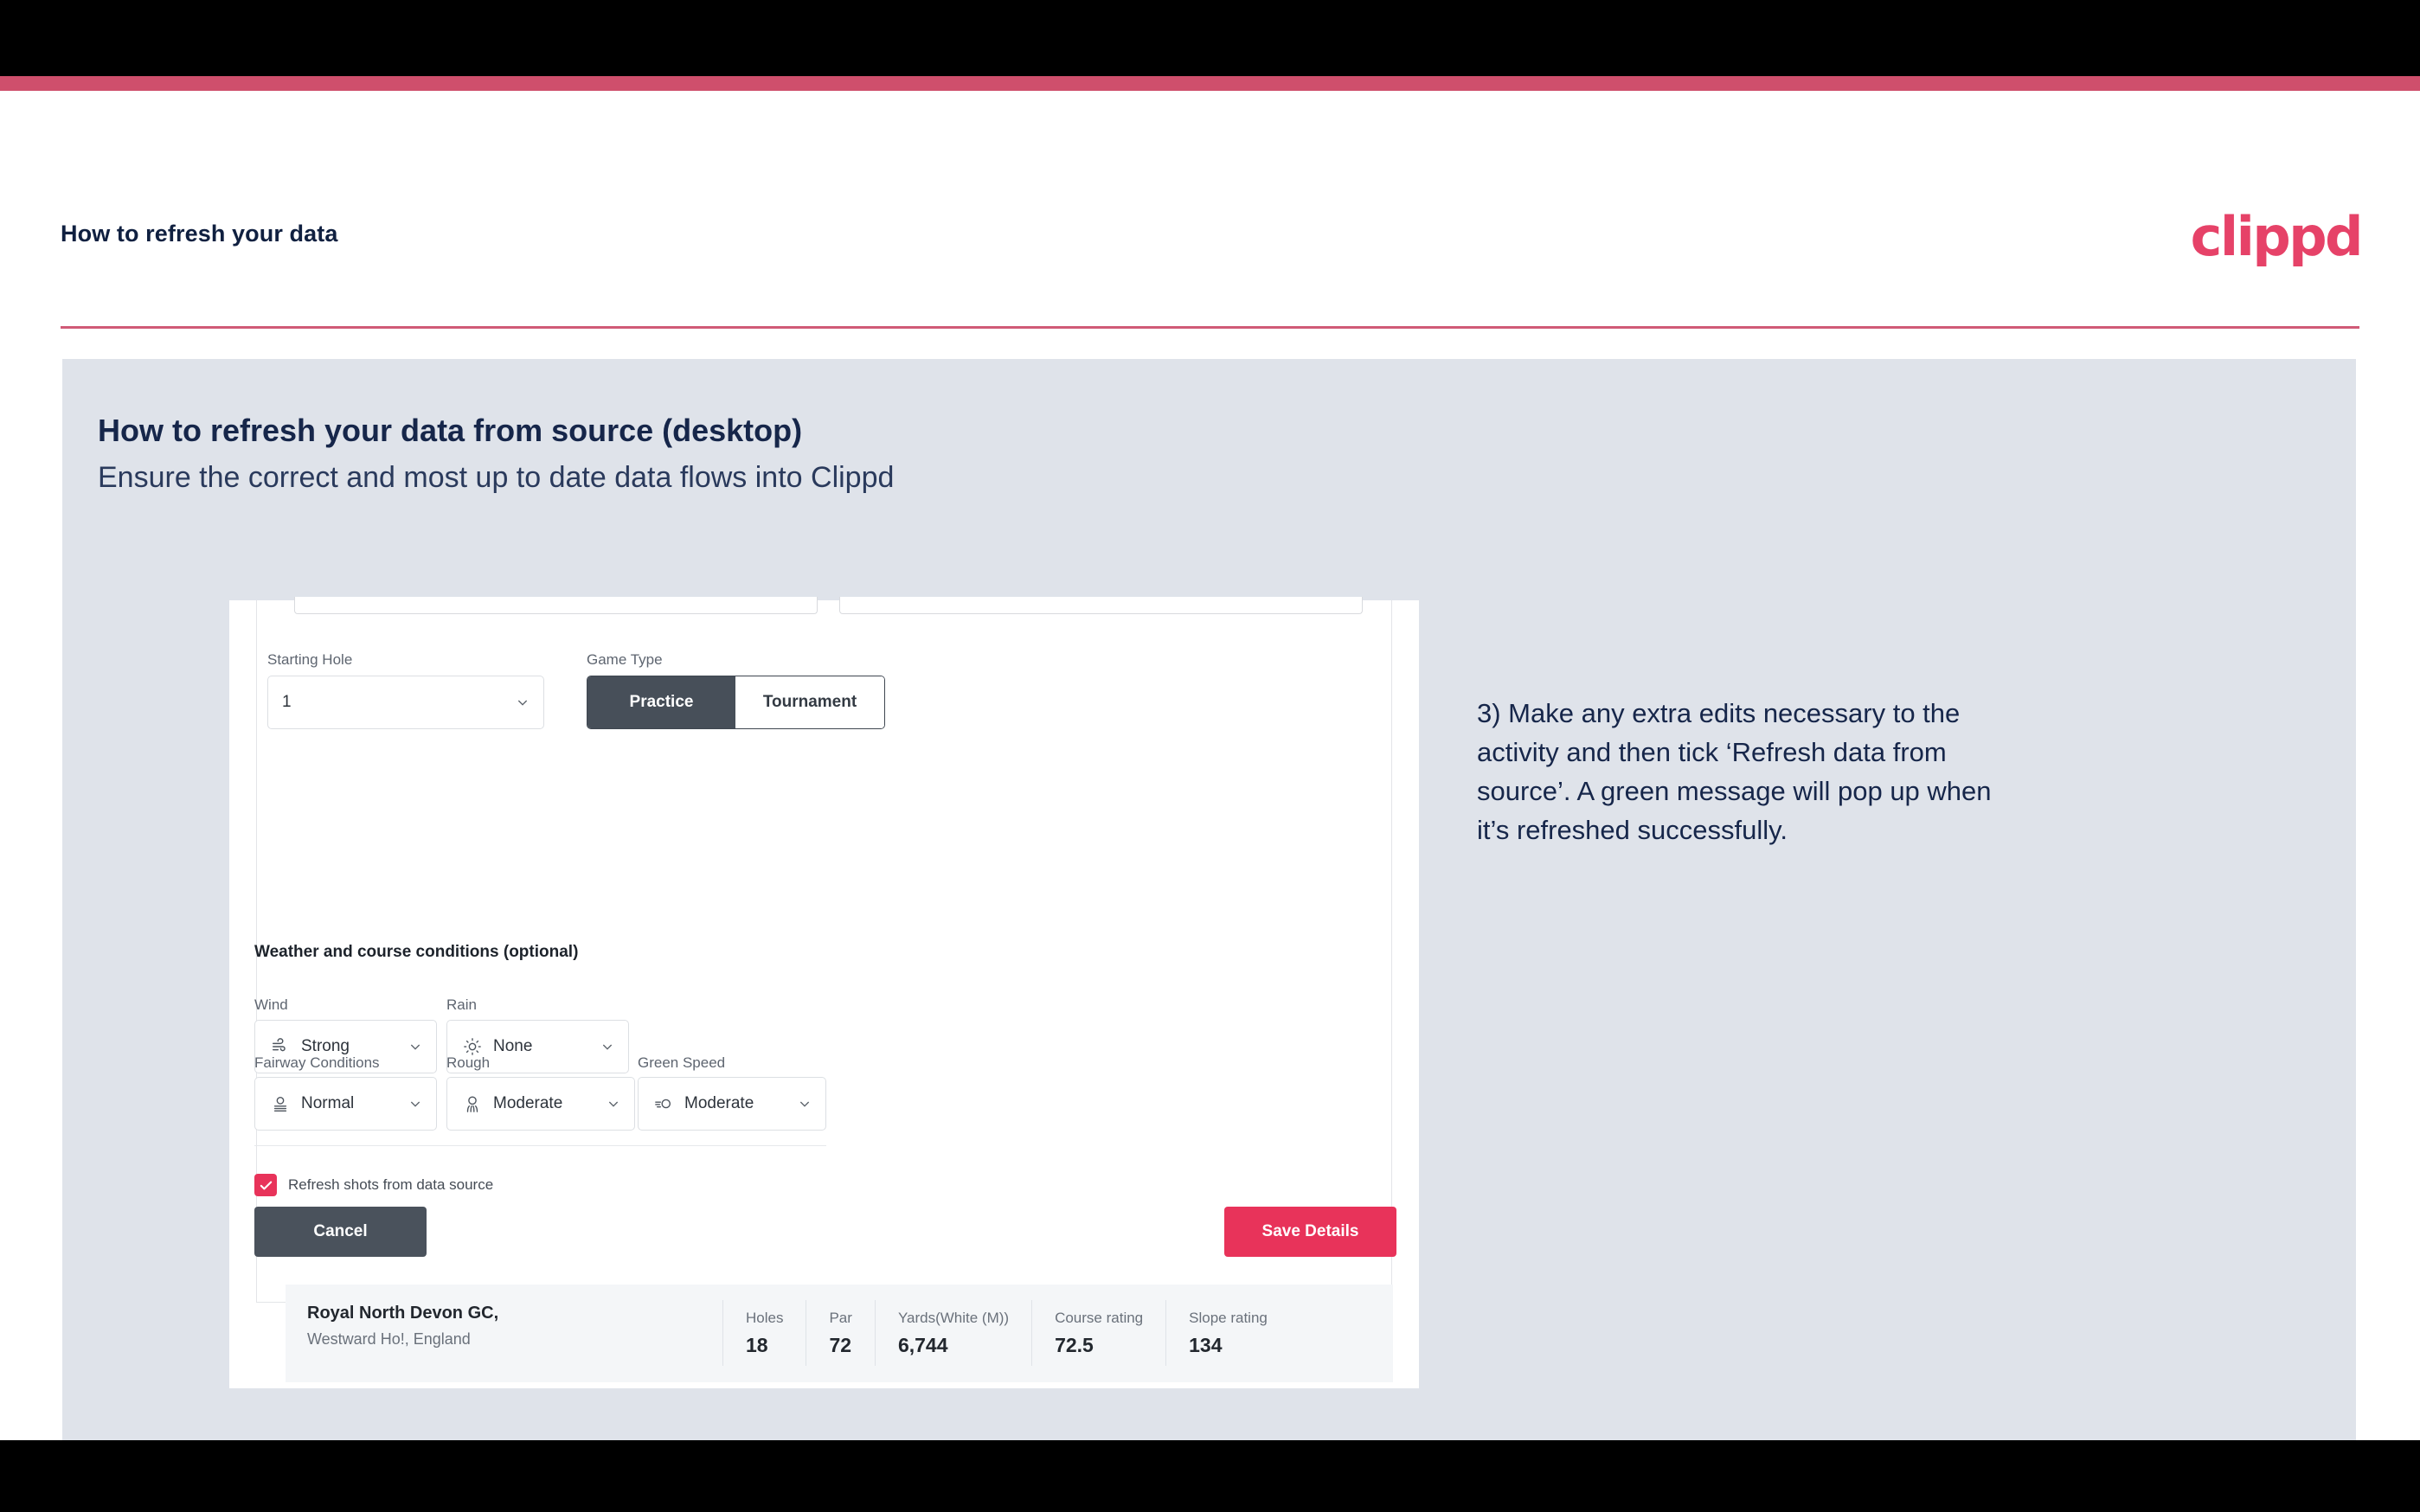  I want to click on clippd-logo: clippd, so click(2277, 236).